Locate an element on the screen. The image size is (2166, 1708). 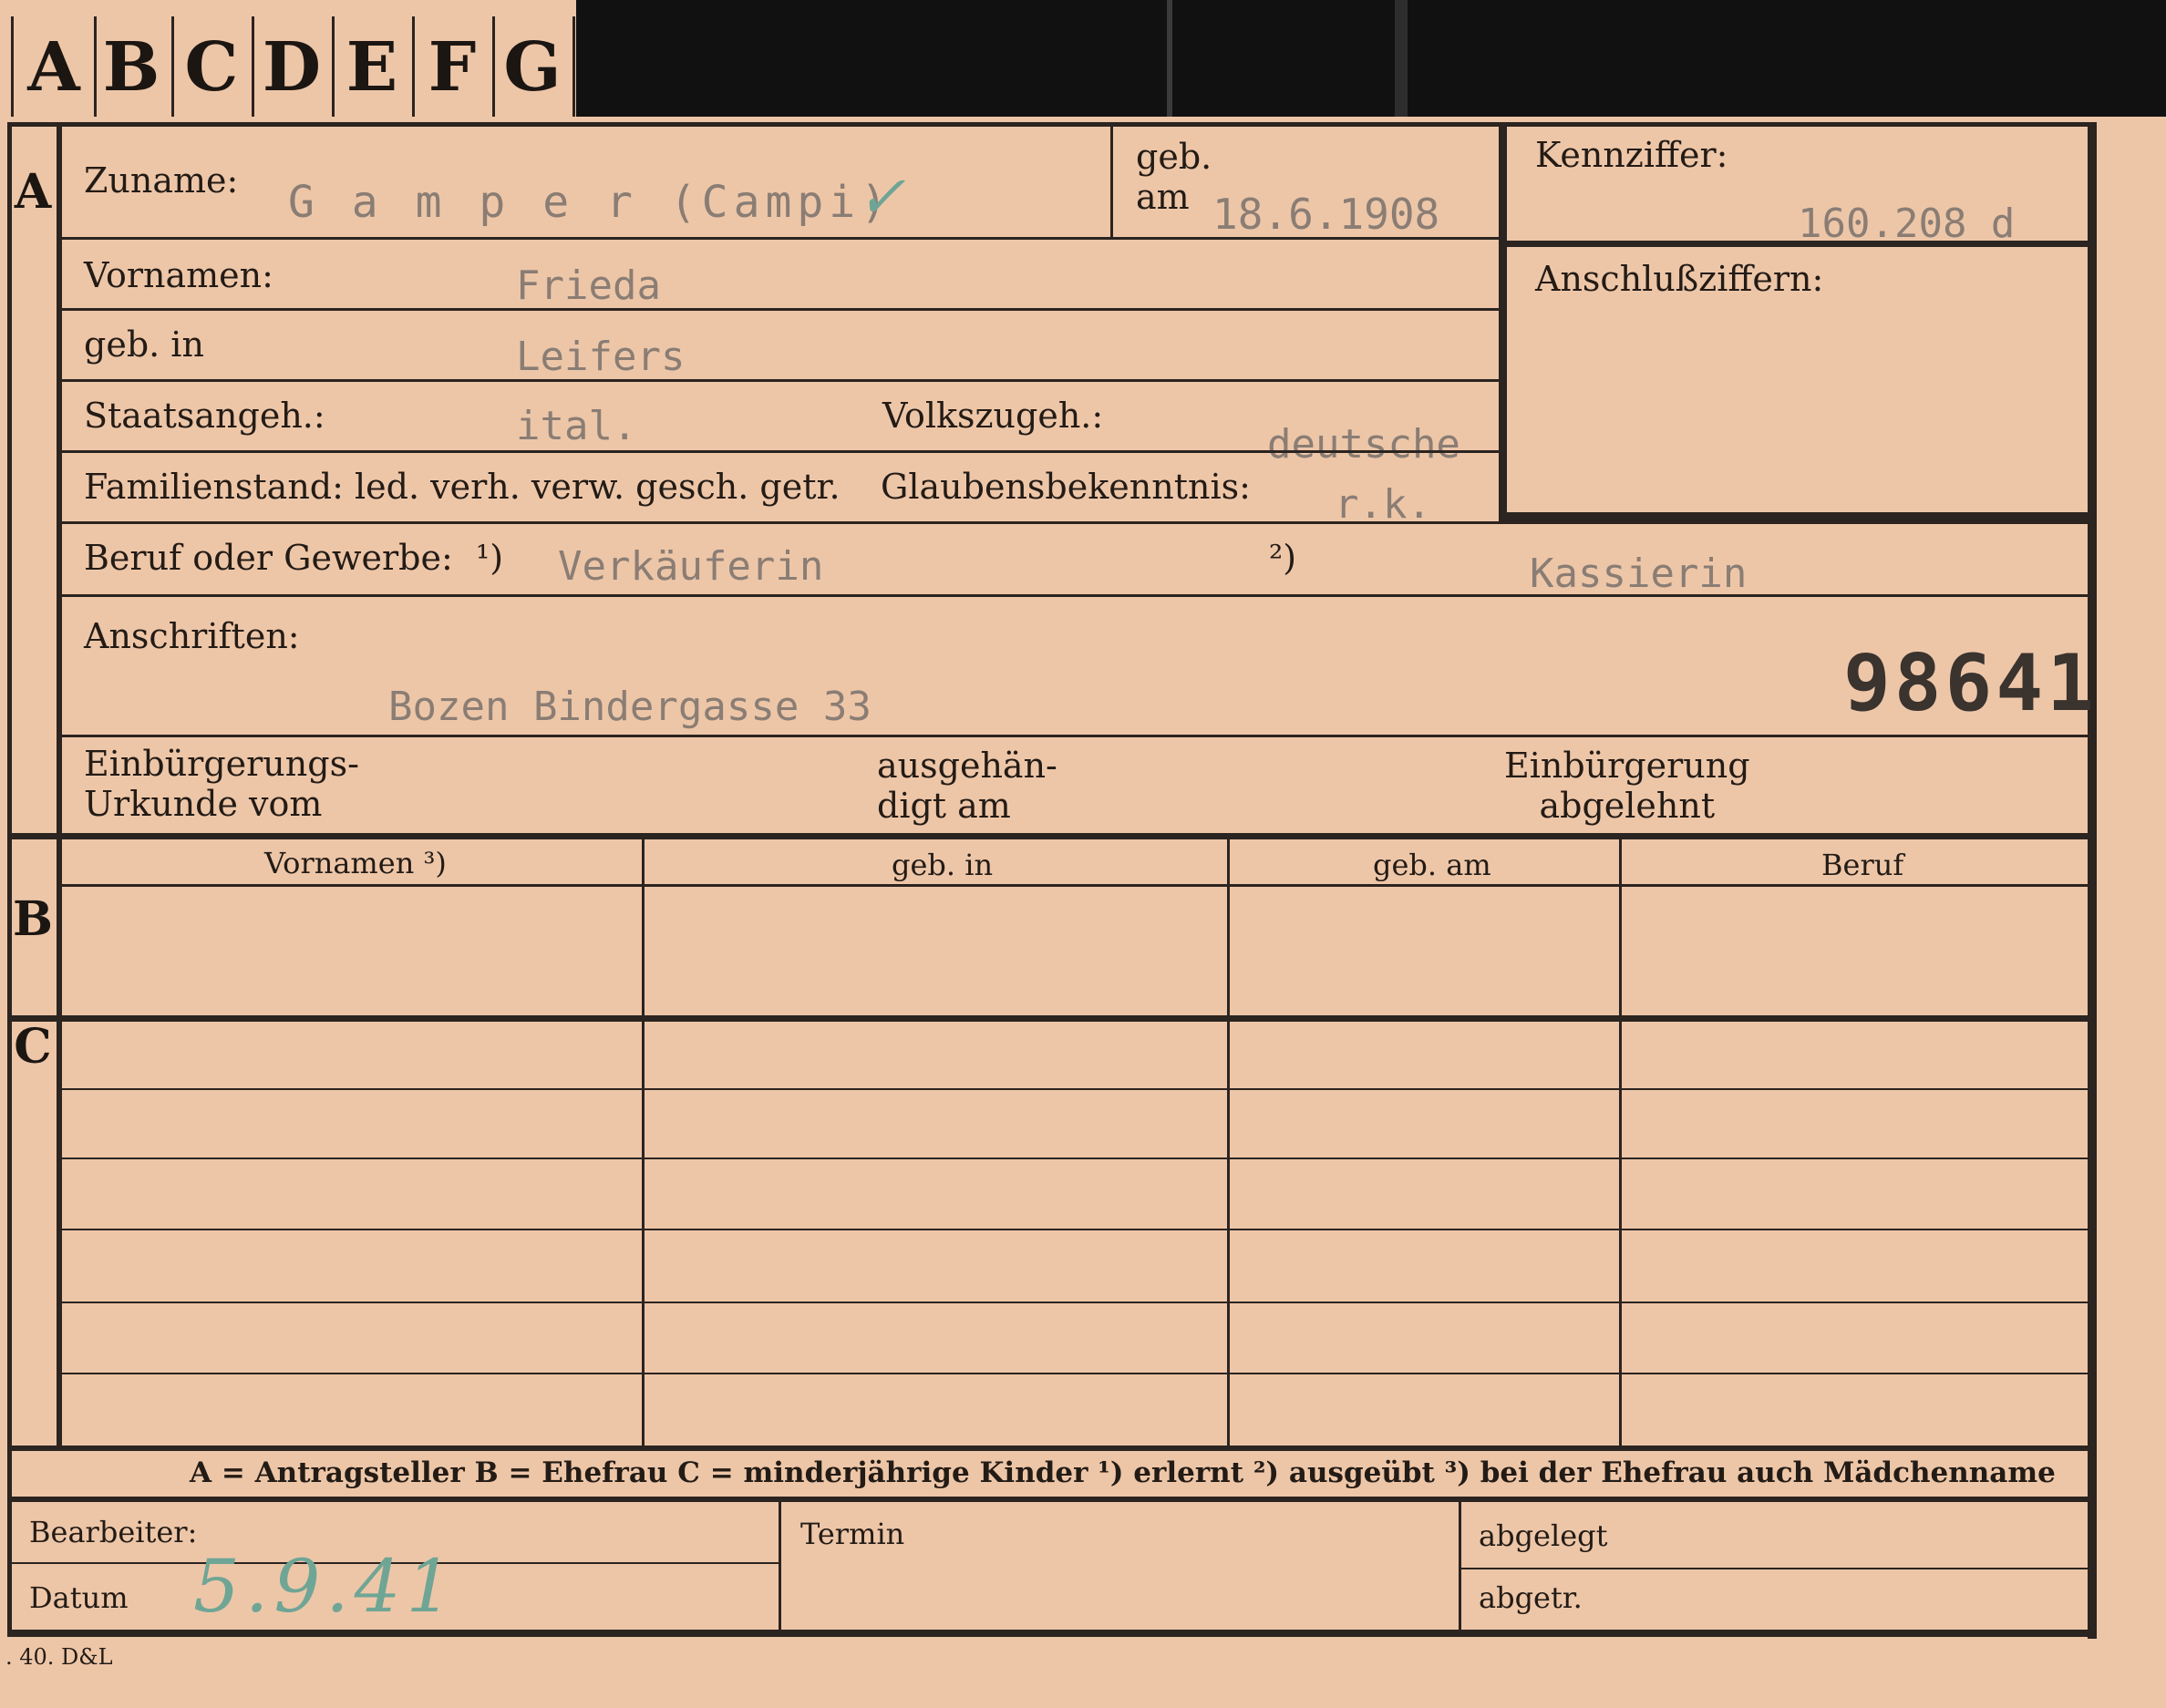
value-volkszugeh: deutsche is located at coordinates (1363, 444).